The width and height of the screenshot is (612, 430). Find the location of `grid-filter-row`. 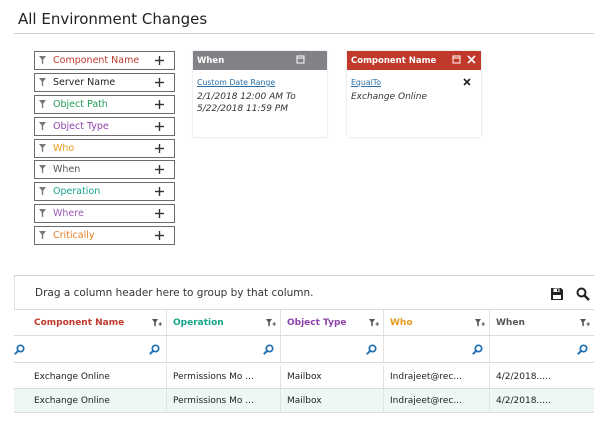

grid-filter-row is located at coordinates (304, 349).